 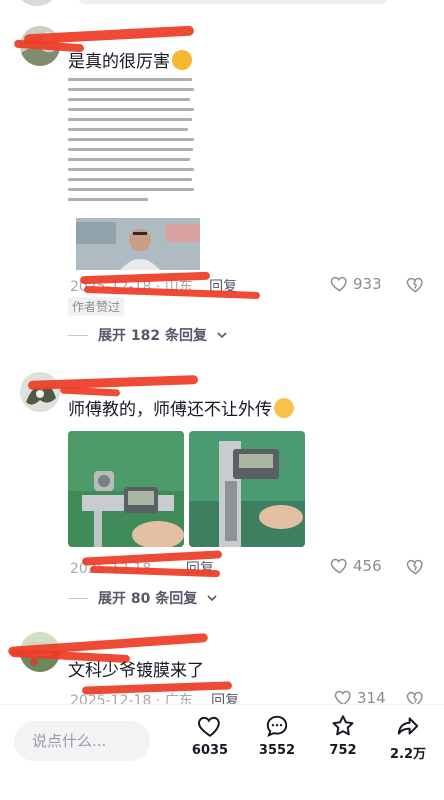 I want to click on previous-comment-stub, so click(x=222, y=4).